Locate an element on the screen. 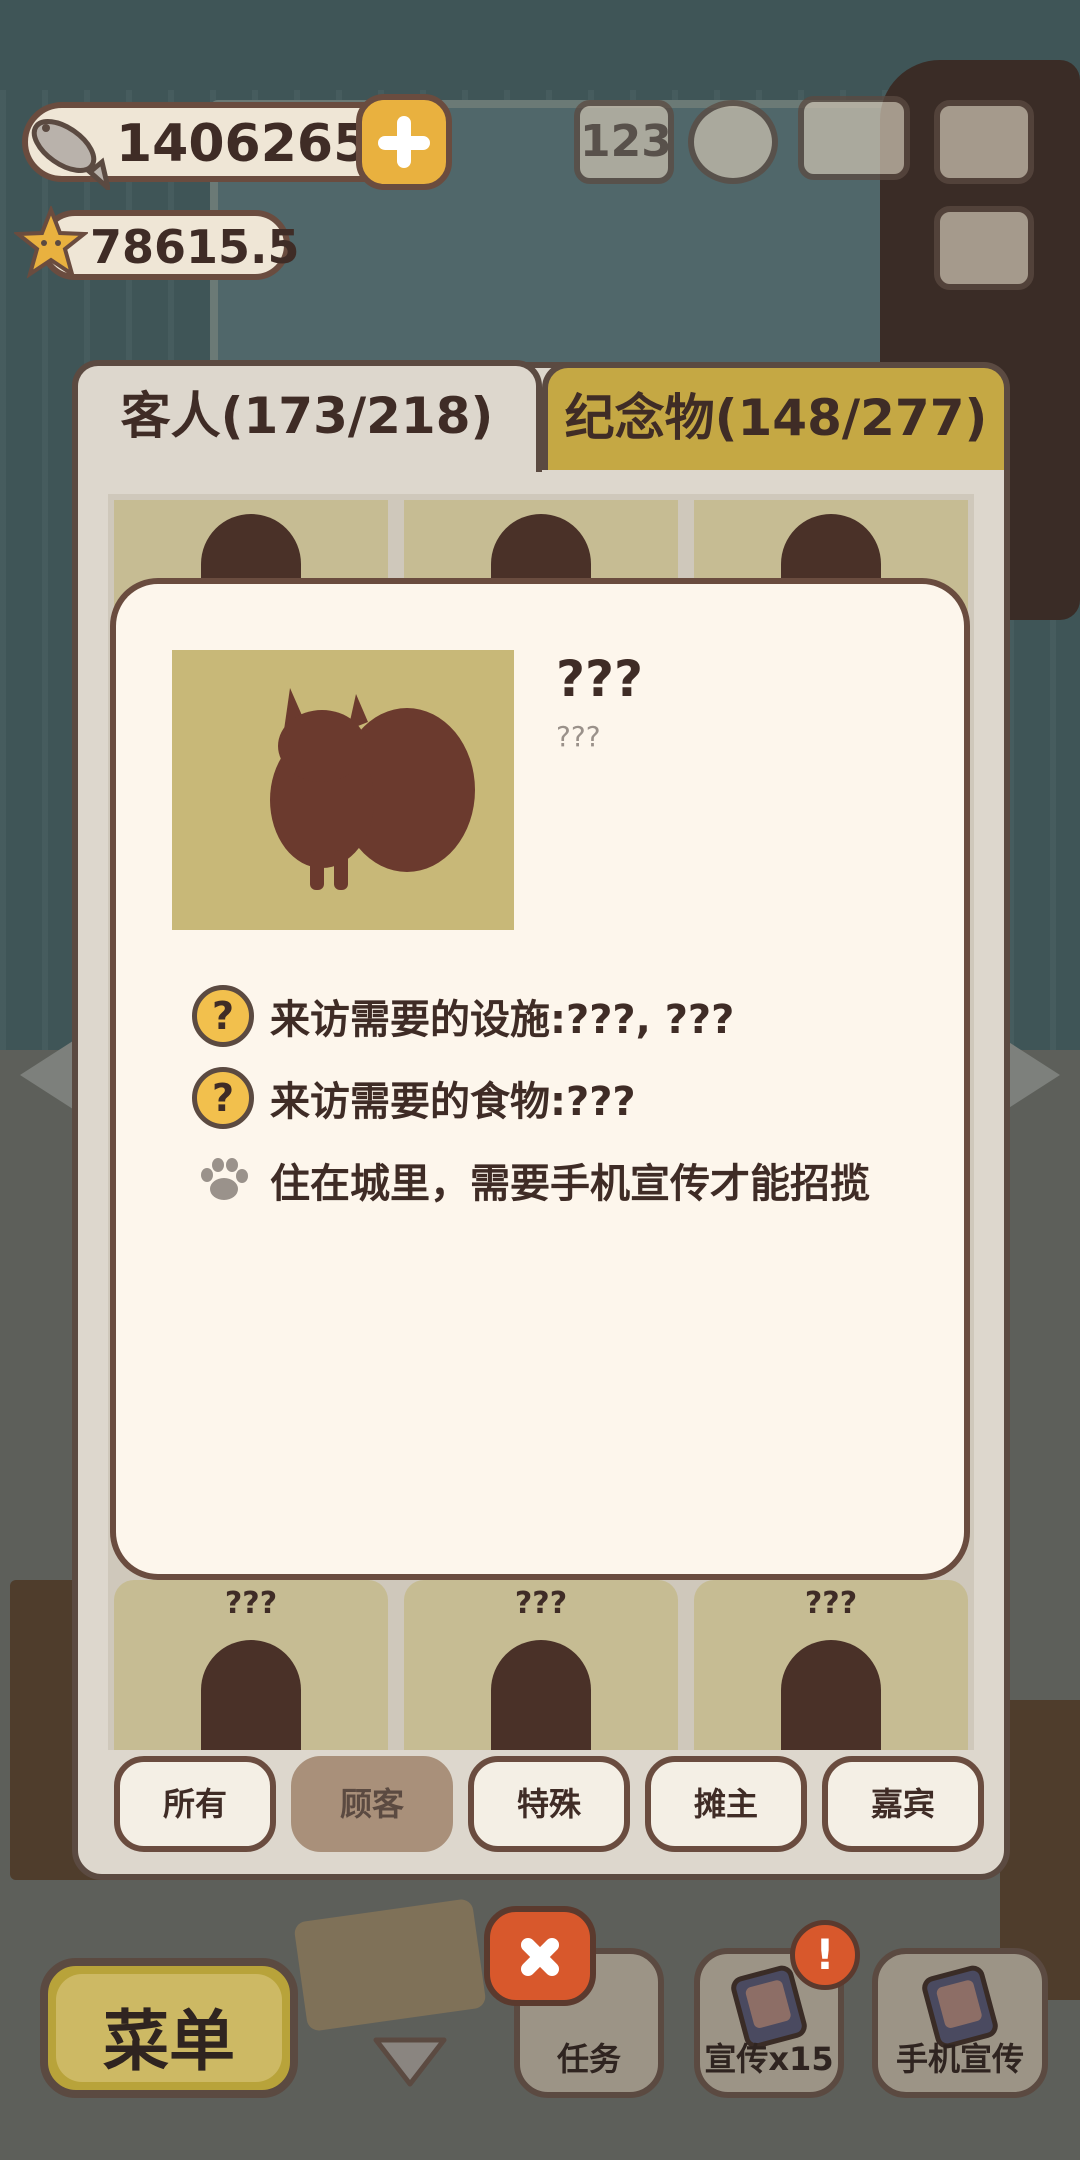  filter-special-button: 特殊 is located at coordinates (549, 1804).